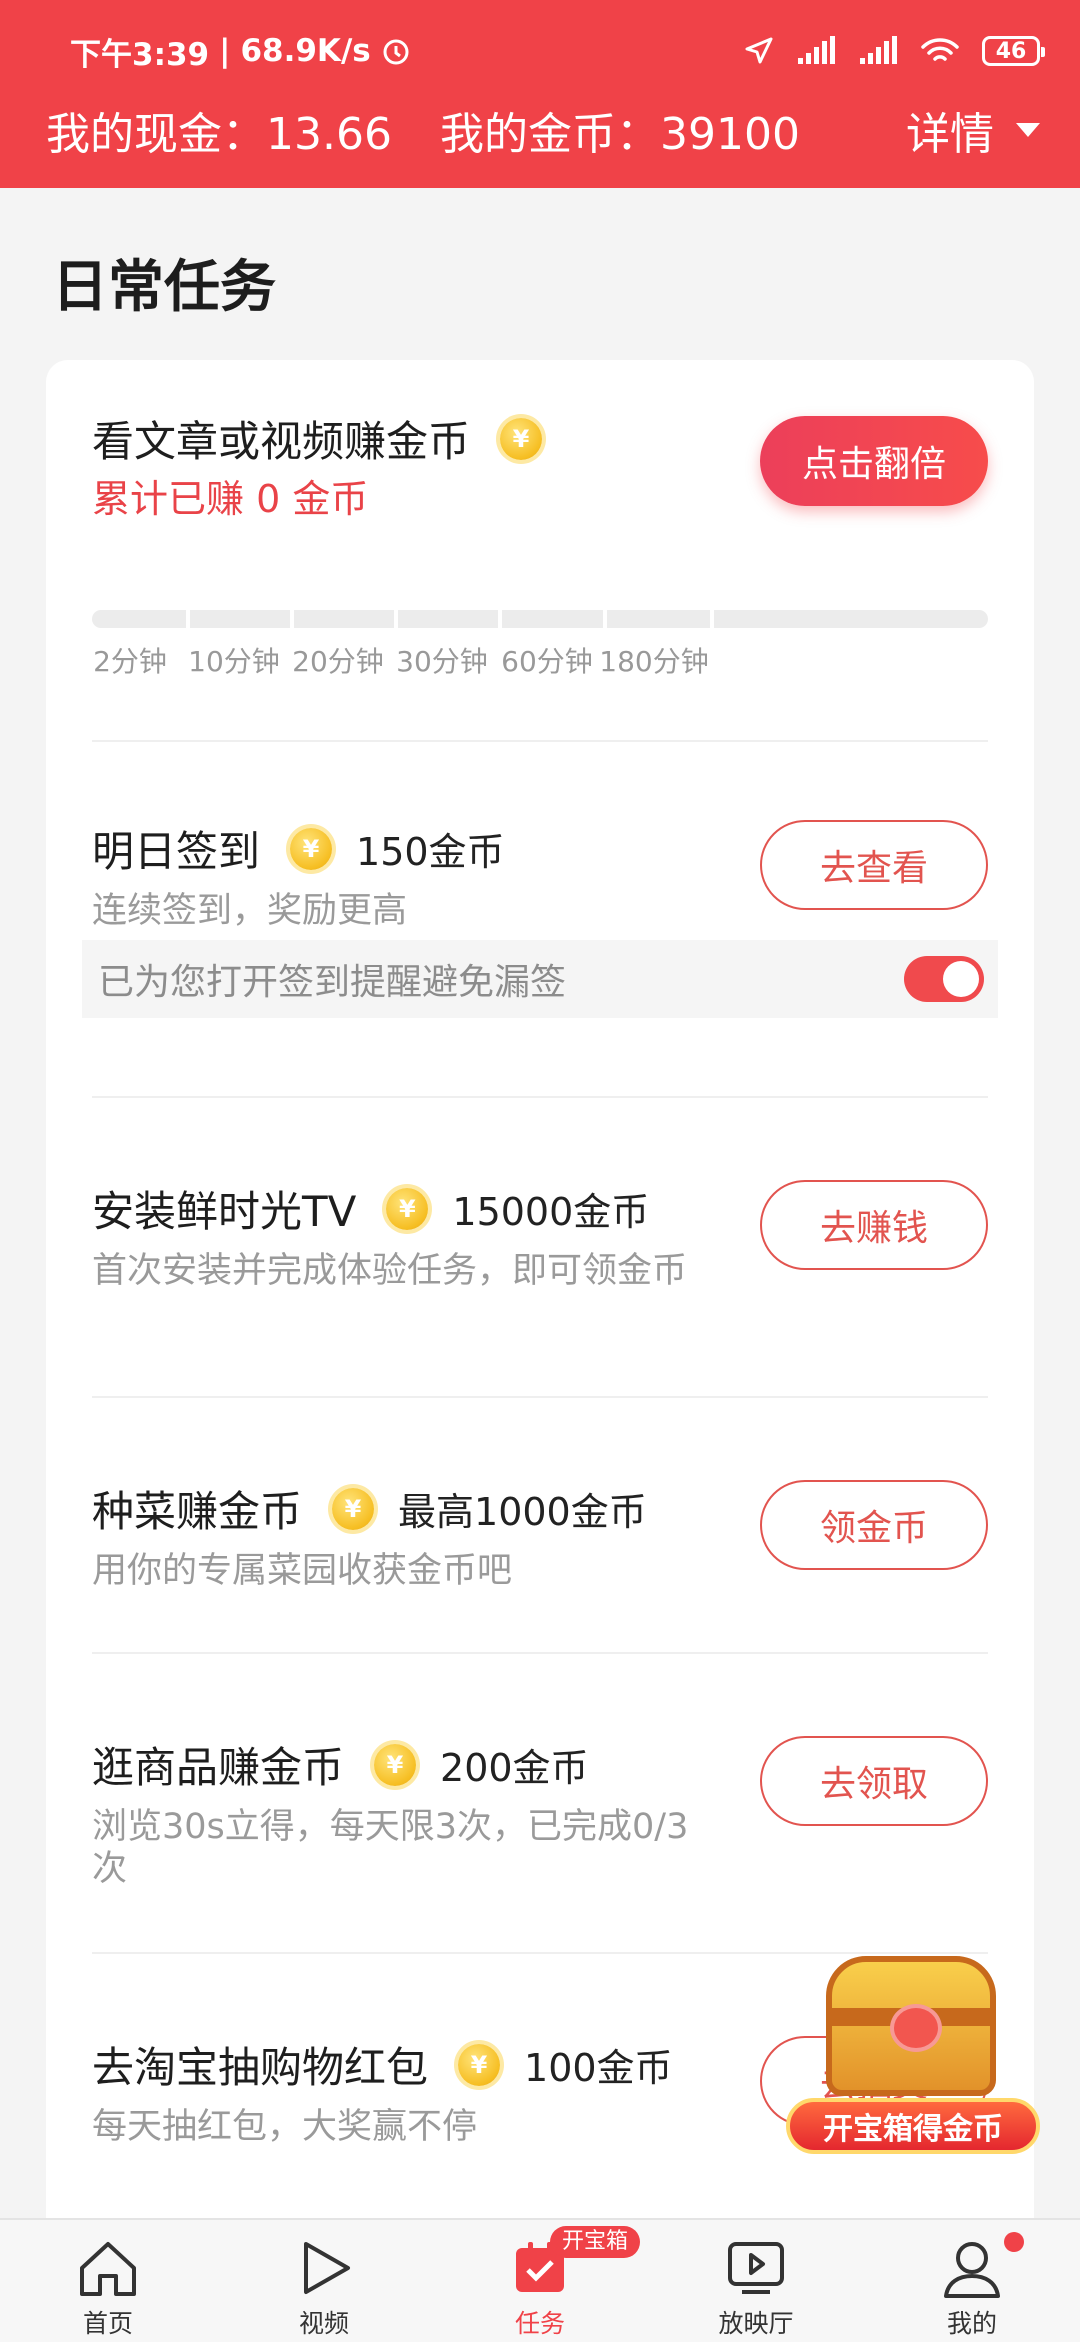 Image resolution: width=1080 pixels, height=2342 pixels. I want to click on cash-balance: 我的现金：13.66, so click(219, 130).